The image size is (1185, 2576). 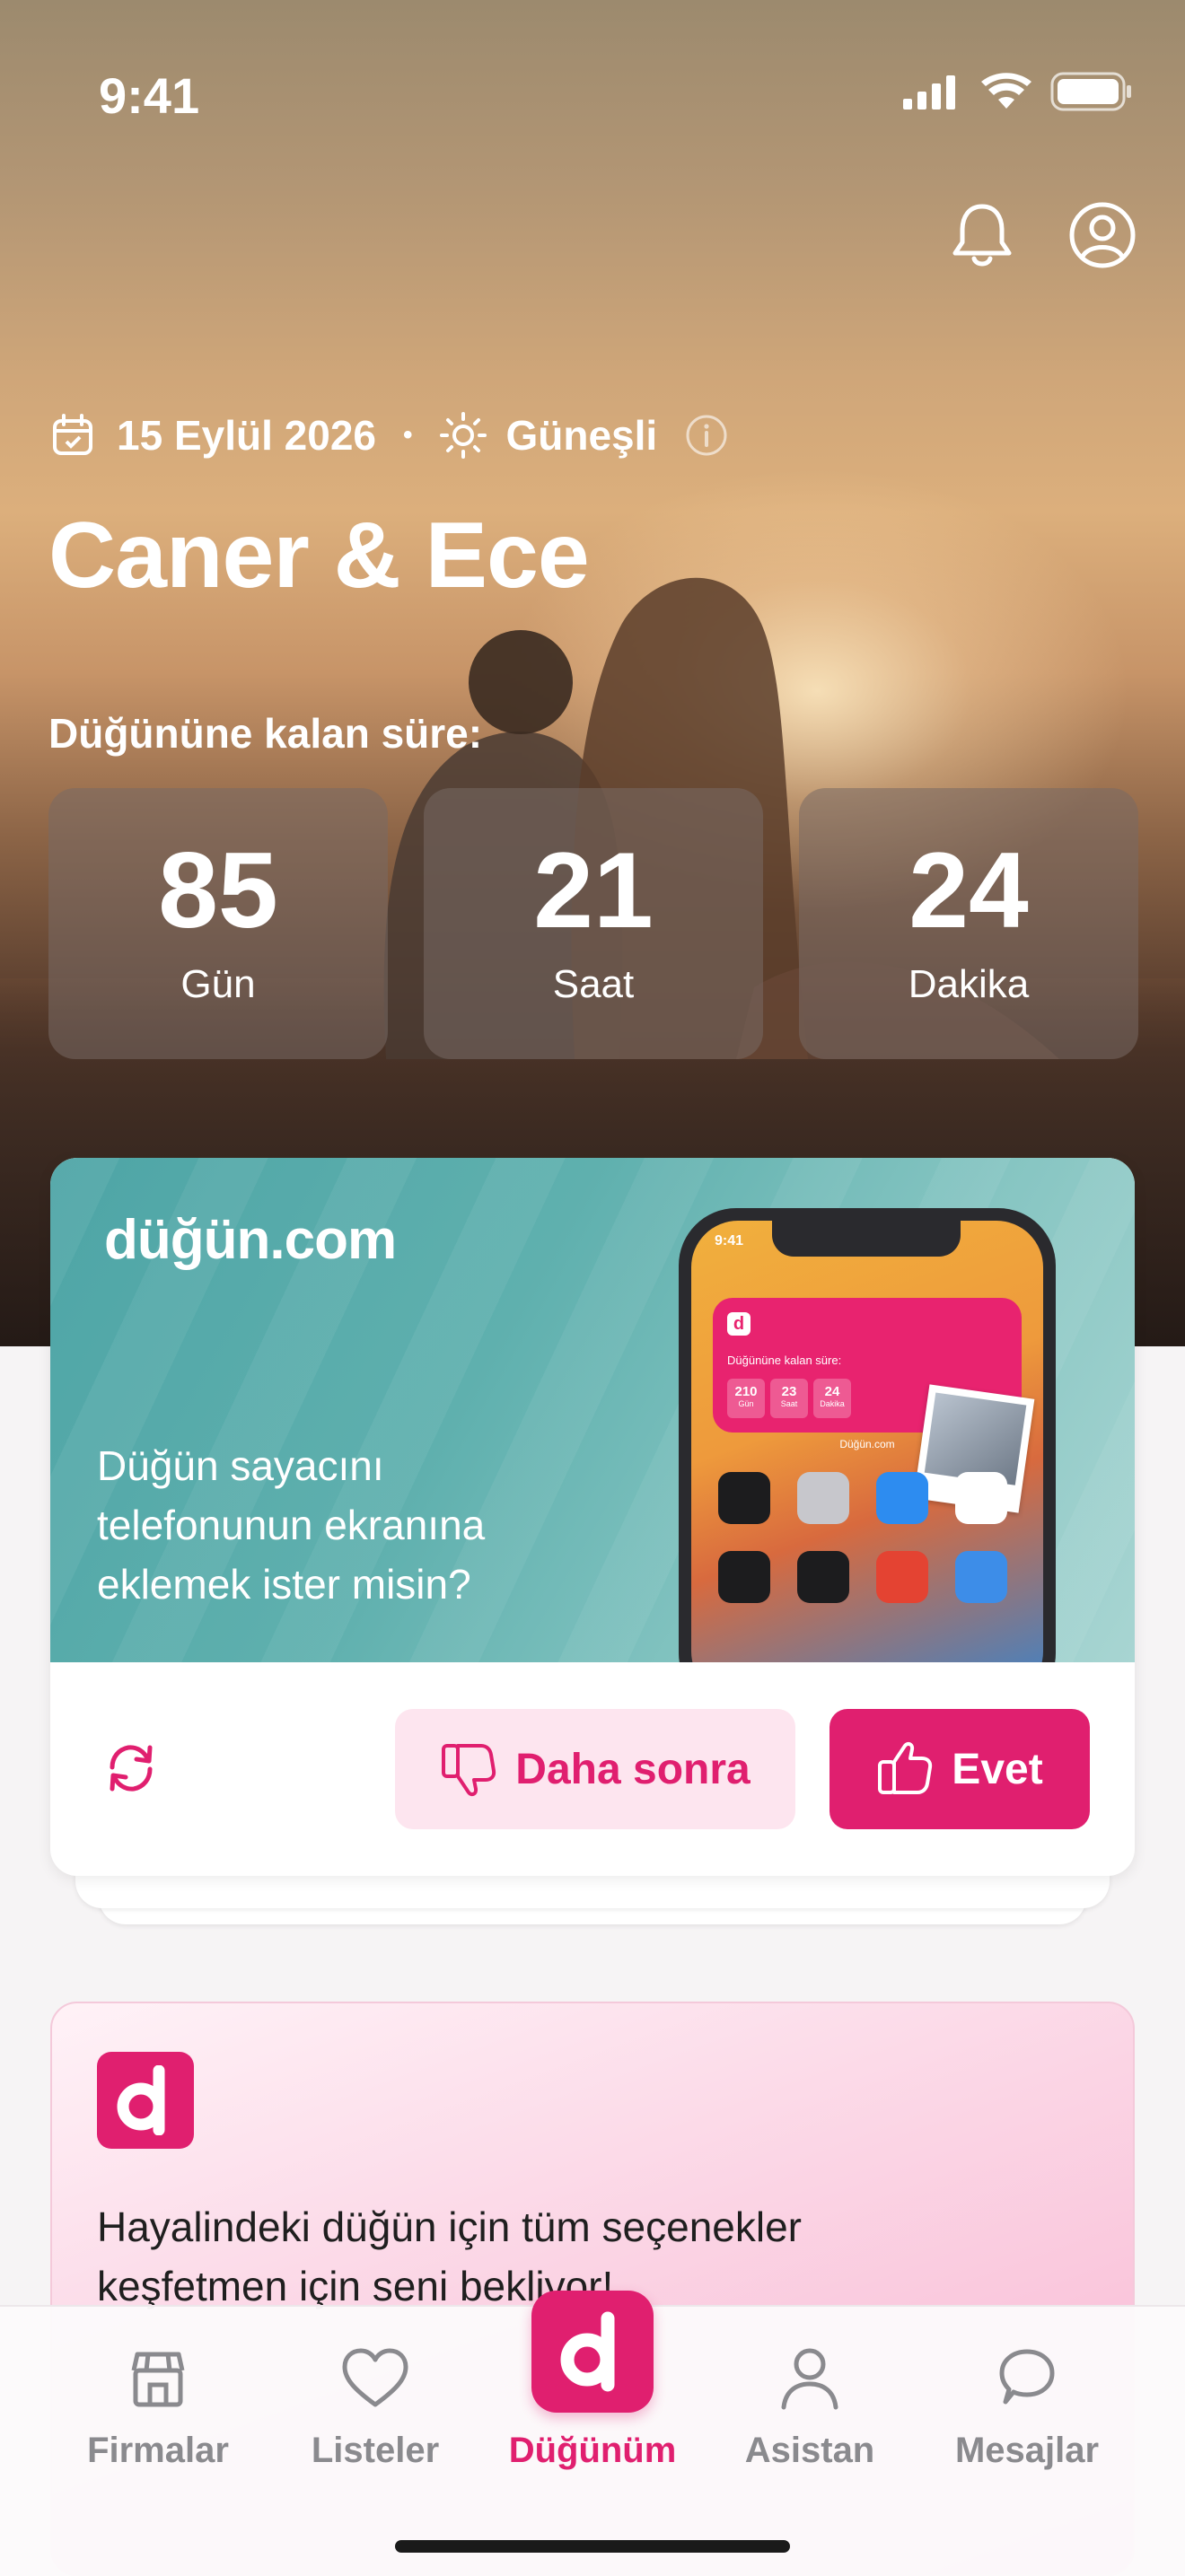 I want to click on wifi-icon, so click(x=1006, y=91).